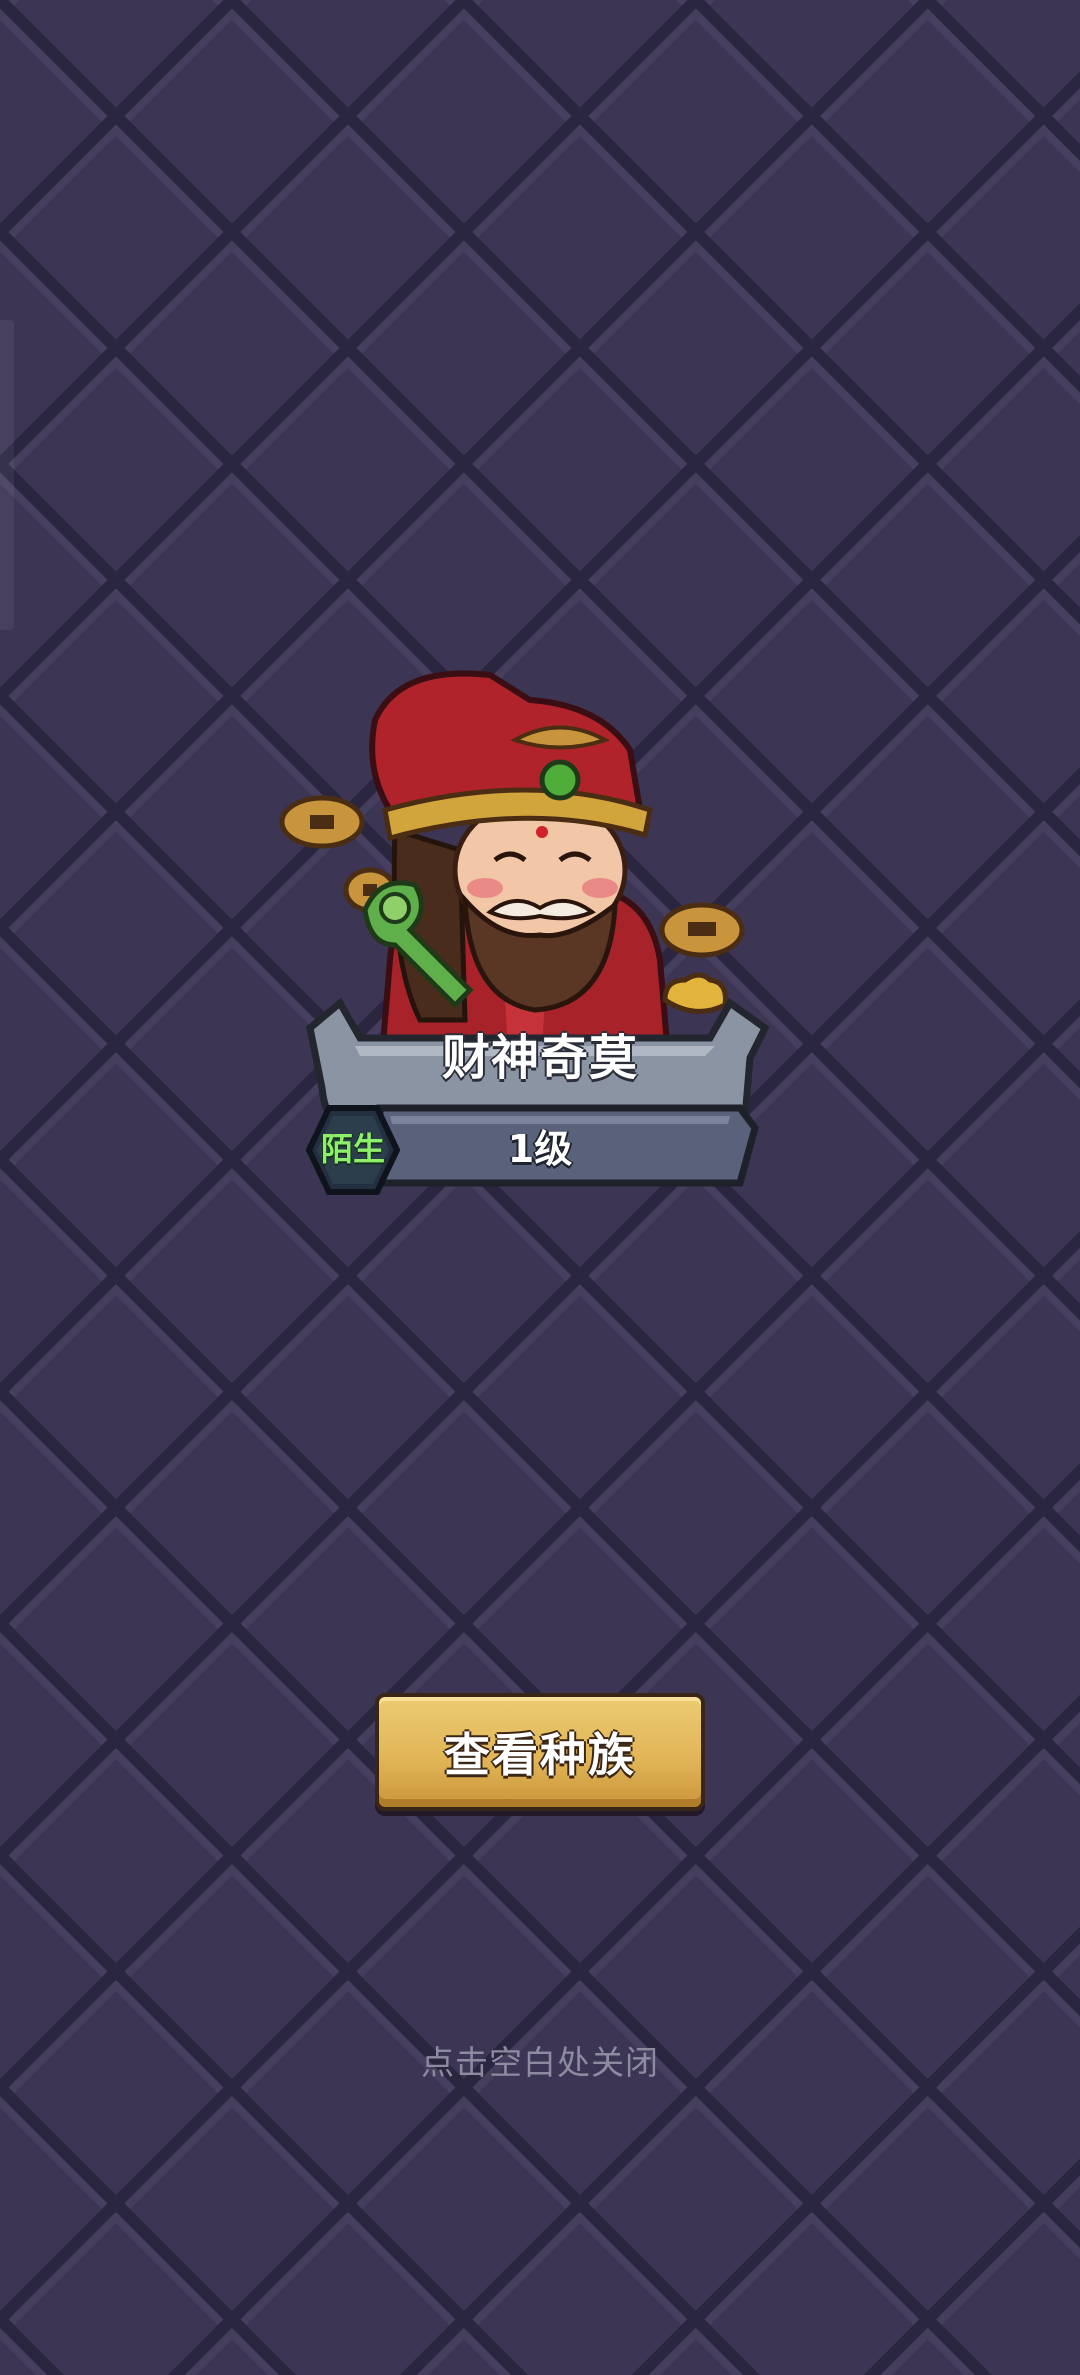 This screenshot has height=2375, width=1080. Describe the element at coordinates (539, 1058) in the screenshot. I see `character-name: 财神奇莫` at that location.